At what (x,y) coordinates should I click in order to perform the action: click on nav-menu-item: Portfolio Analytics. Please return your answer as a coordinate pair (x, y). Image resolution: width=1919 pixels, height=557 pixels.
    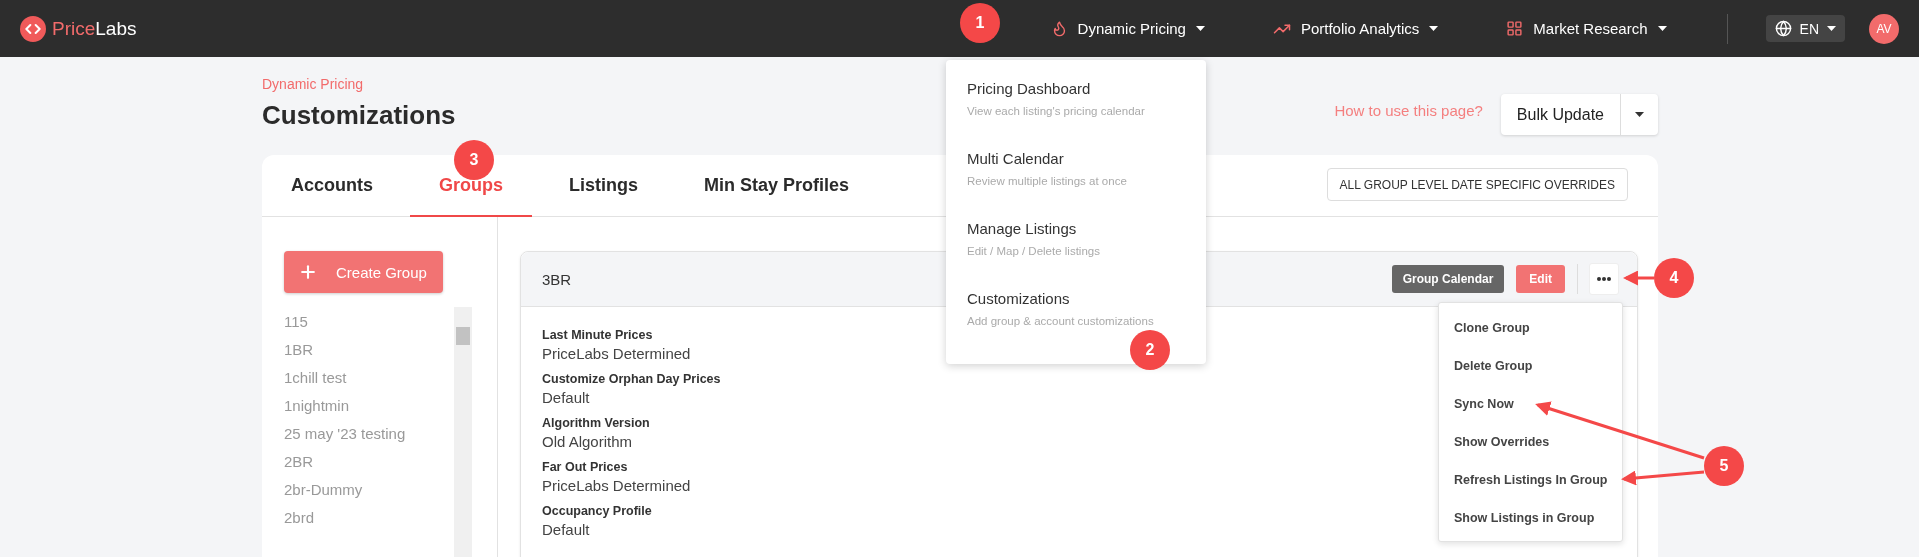
    Looking at the image, I should click on (1355, 28).